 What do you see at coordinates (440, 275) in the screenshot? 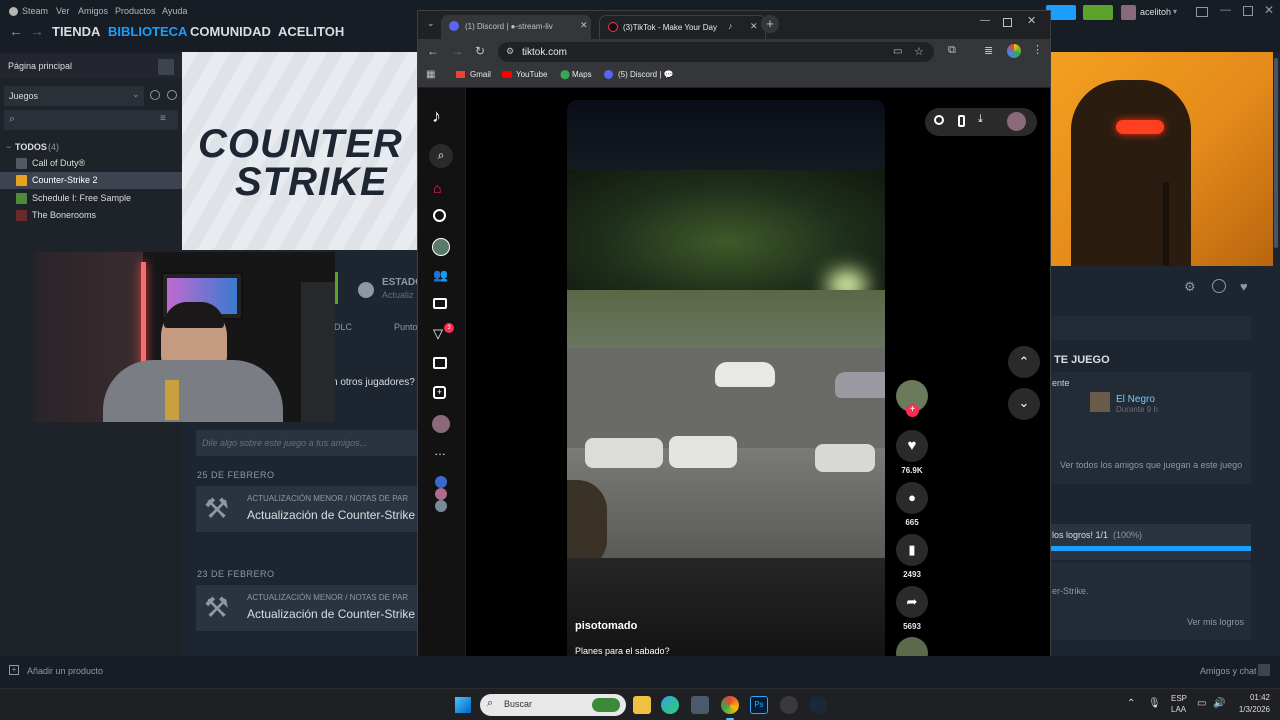
I see `friends-icon: 👥` at bounding box center [440, 275].